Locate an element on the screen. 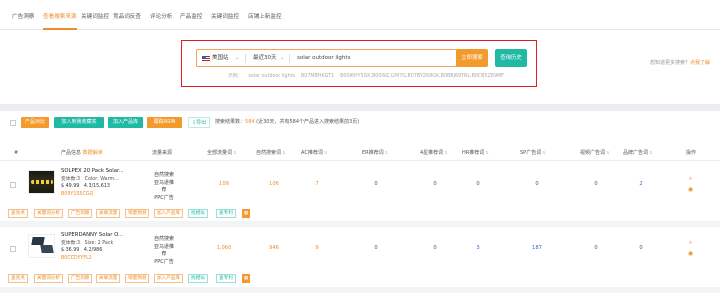 This screenshot has height=294, width=720. product-rating: 4.3/15,613 is located at coordinates (96, 186).